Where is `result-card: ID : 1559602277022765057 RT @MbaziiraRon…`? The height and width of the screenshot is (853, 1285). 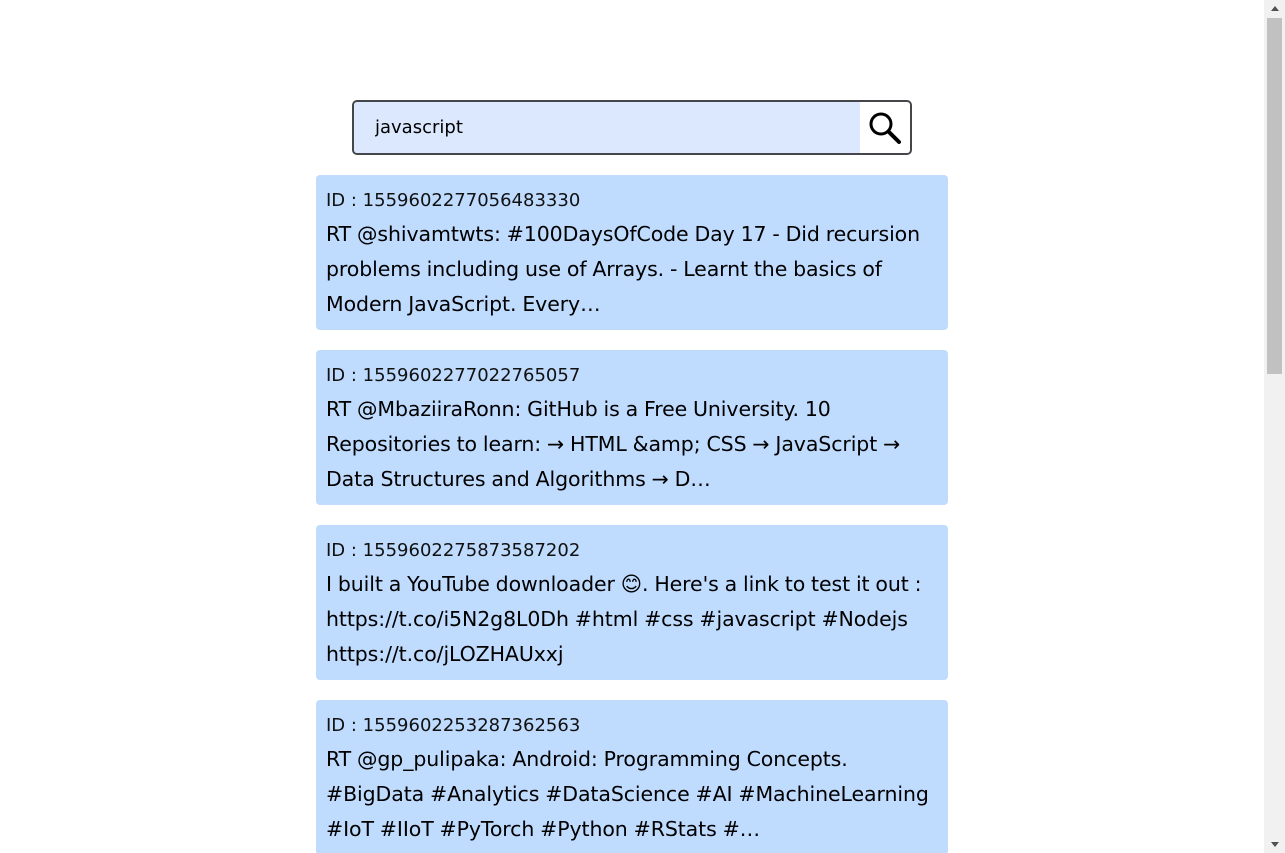
result-card: ID : 1559602277022765057 RT @MbaziiraRon… is located at coordinates (632, 427).